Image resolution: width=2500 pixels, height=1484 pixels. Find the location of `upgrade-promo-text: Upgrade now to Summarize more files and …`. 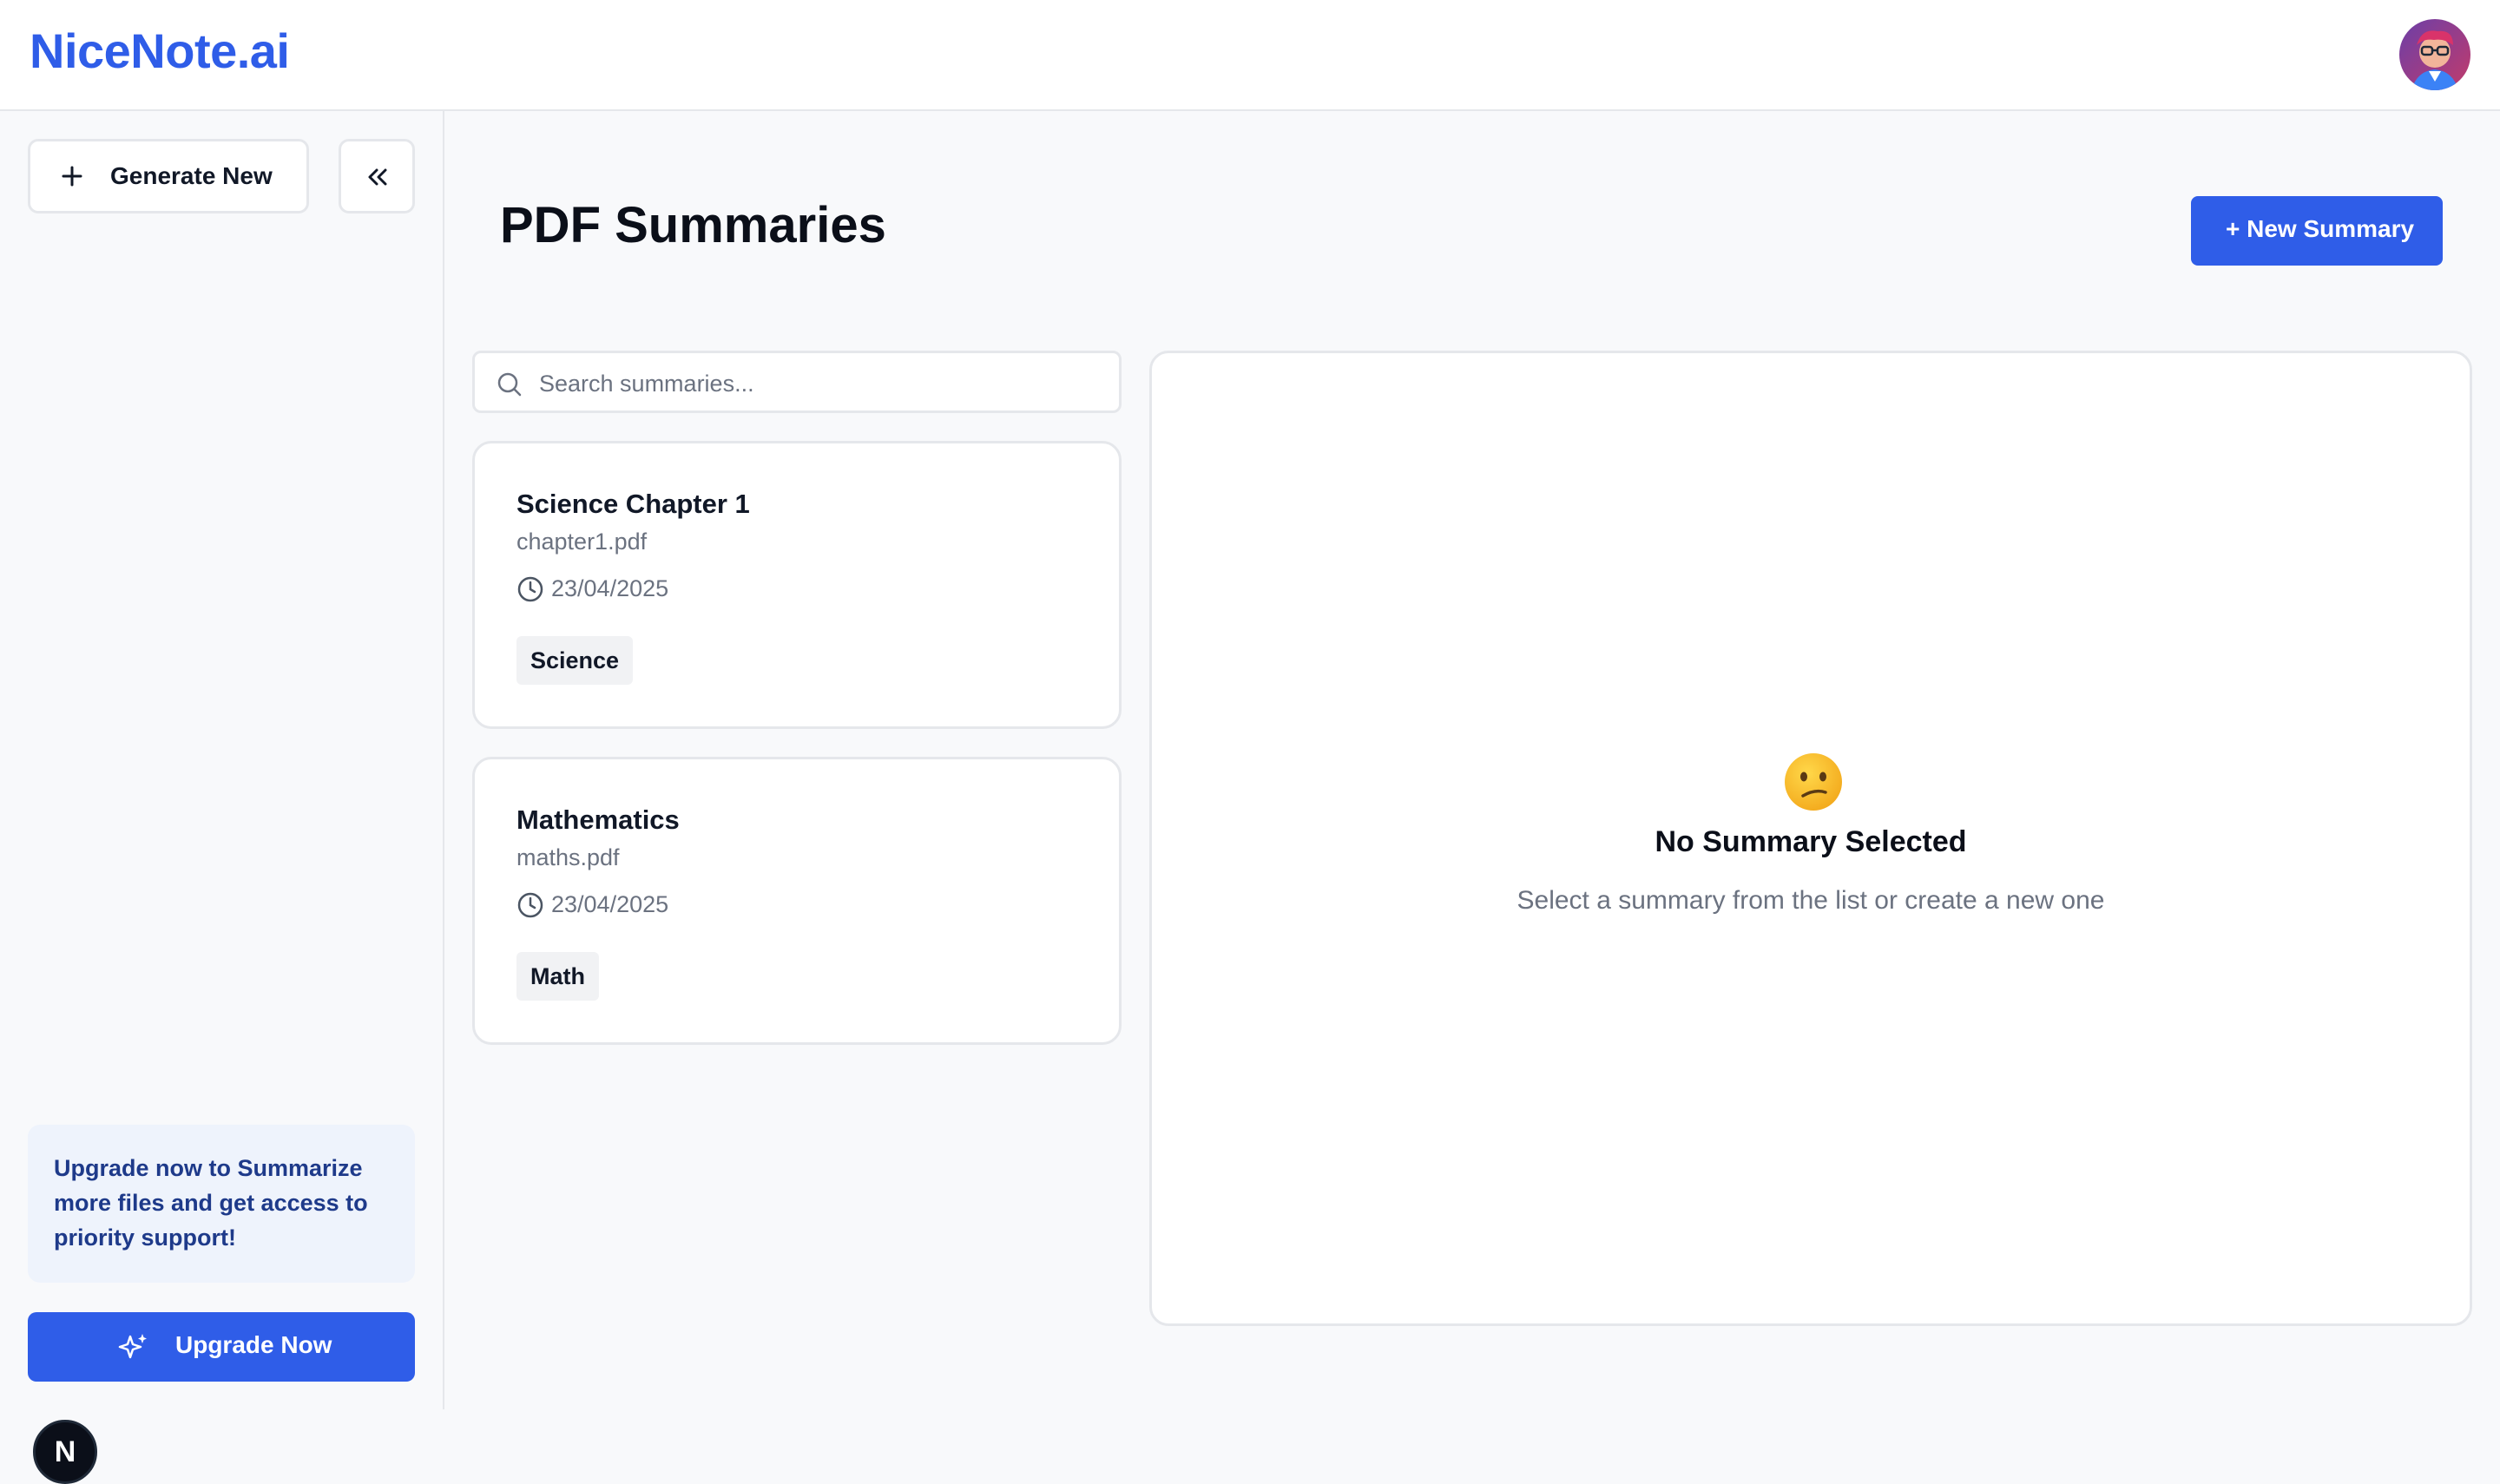

upgrade-promo-text: Upgrade now to Summarize more files and … is located at coordinates (211, 1203).